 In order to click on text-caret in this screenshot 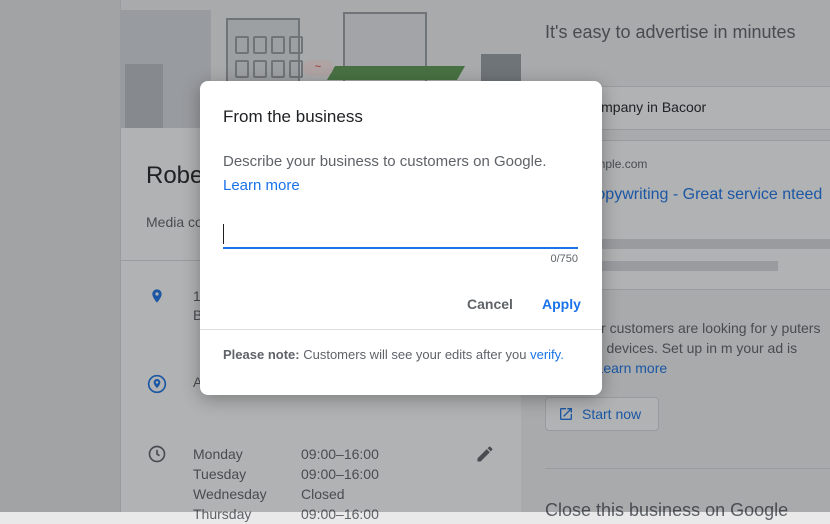, I will do `click(223, 234)`.